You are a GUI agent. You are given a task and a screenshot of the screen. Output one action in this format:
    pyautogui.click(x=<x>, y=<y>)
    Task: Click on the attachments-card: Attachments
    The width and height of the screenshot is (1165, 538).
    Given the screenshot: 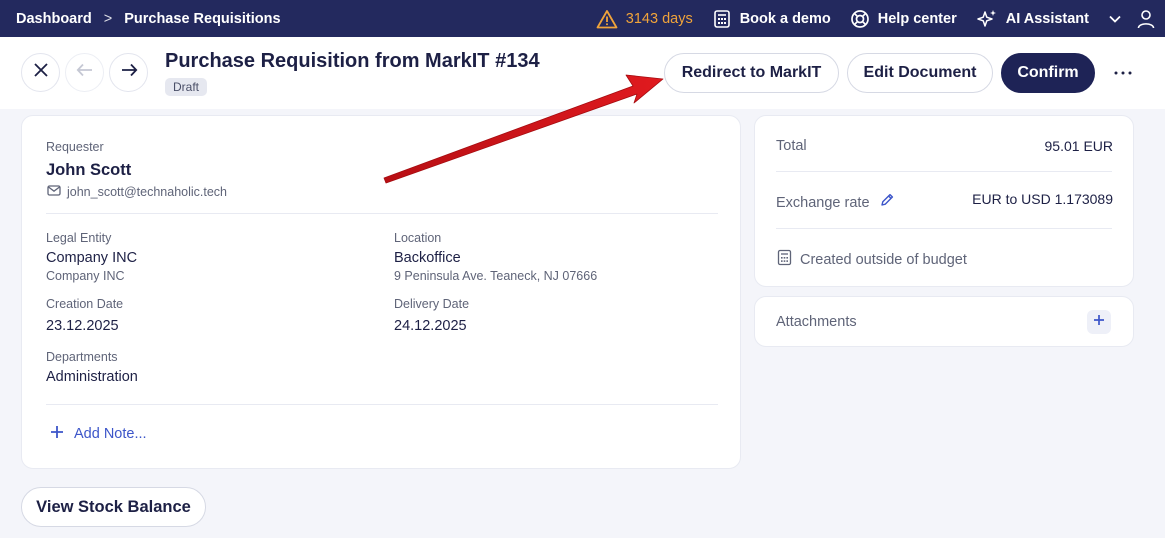 What is the action you would take?
    pyautogui.click(x=944, y=321)
    